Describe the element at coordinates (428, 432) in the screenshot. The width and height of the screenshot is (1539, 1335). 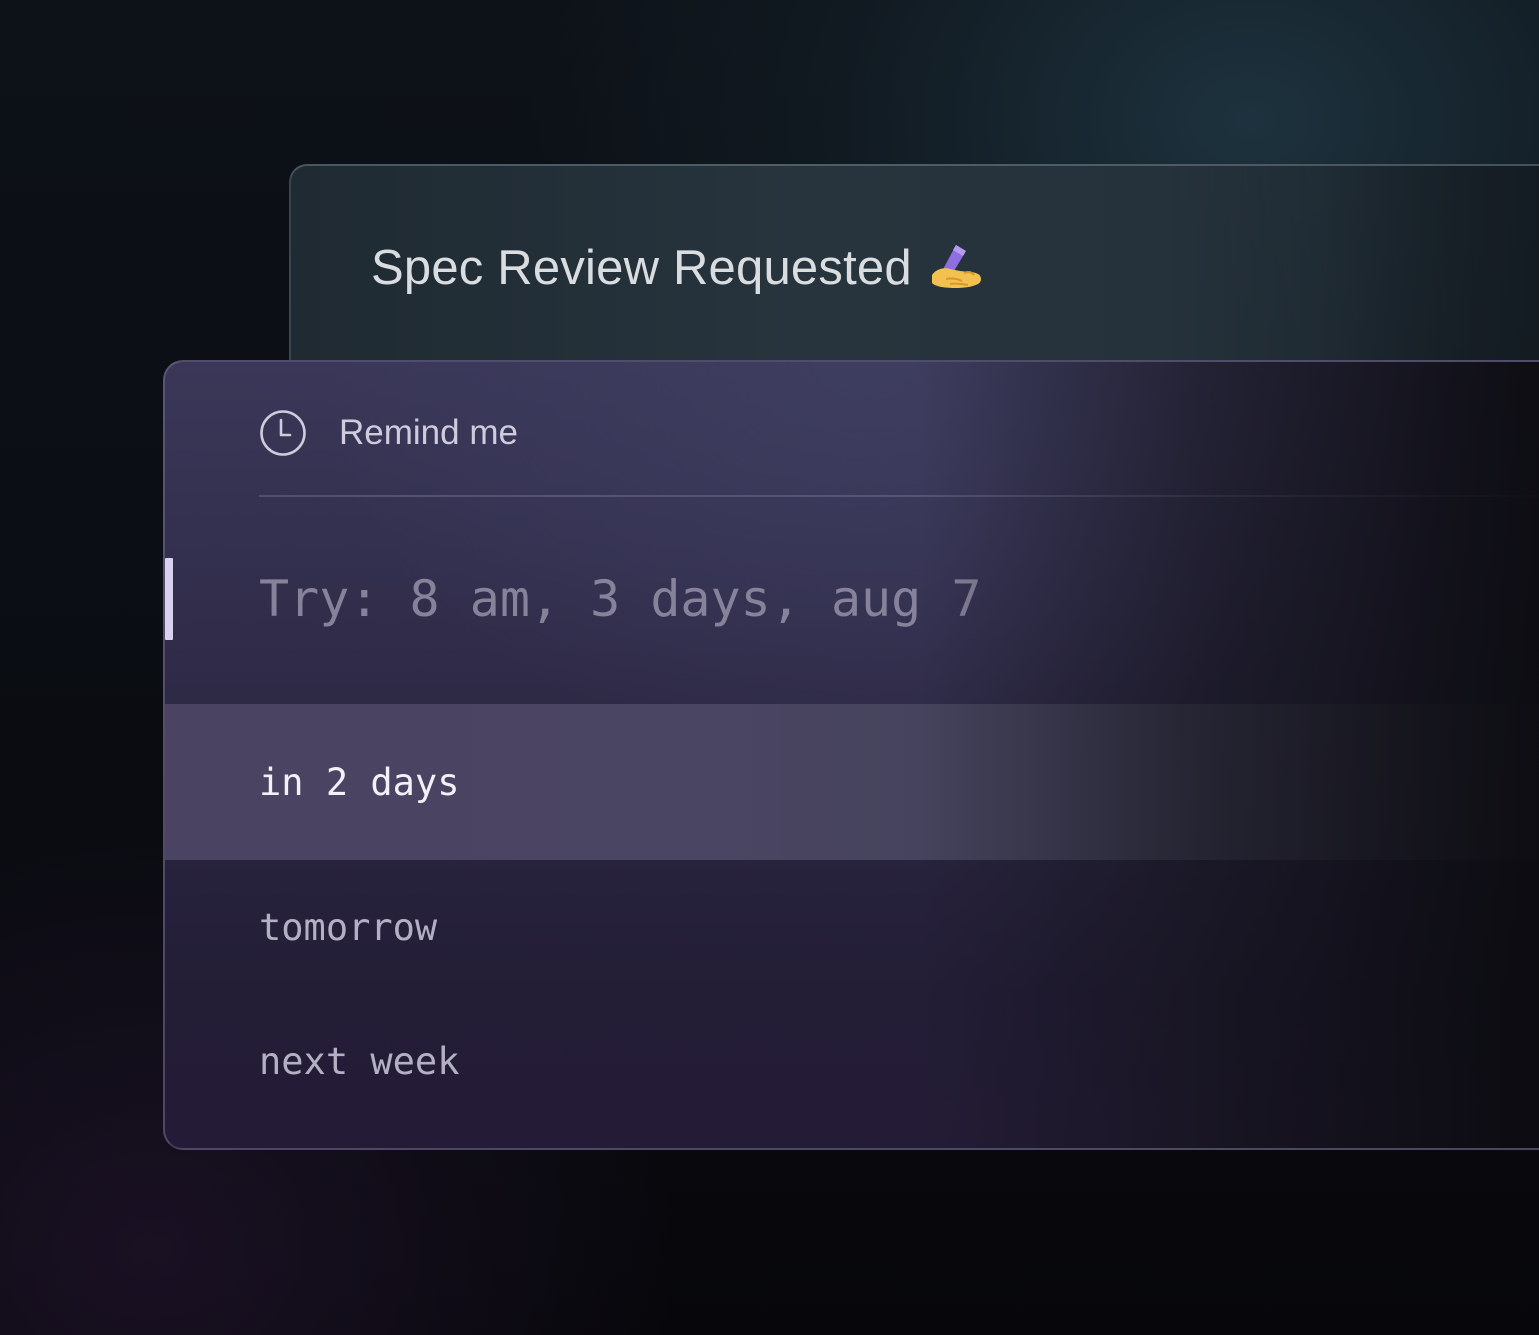
I see `remind-me-label: Remind me` at that location.